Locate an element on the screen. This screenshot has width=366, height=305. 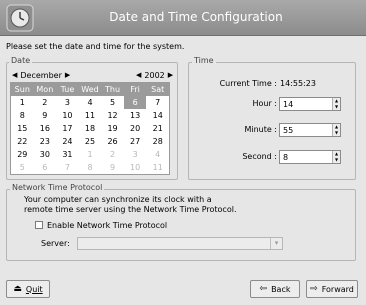
quit-button: ⏏ Quit is located at coordinates (28, 289).